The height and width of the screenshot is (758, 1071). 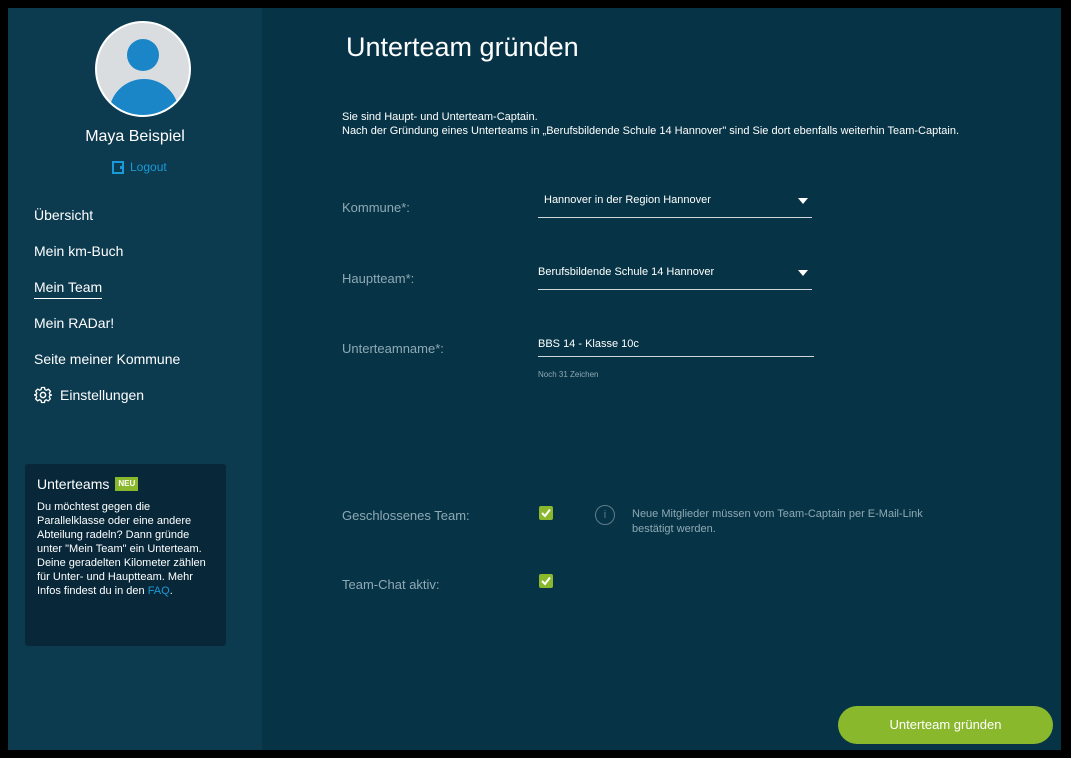 What do you see at coordinates (143, 55) in the screenshot?
I see `avatar-head` at bounding box center [143, 55].